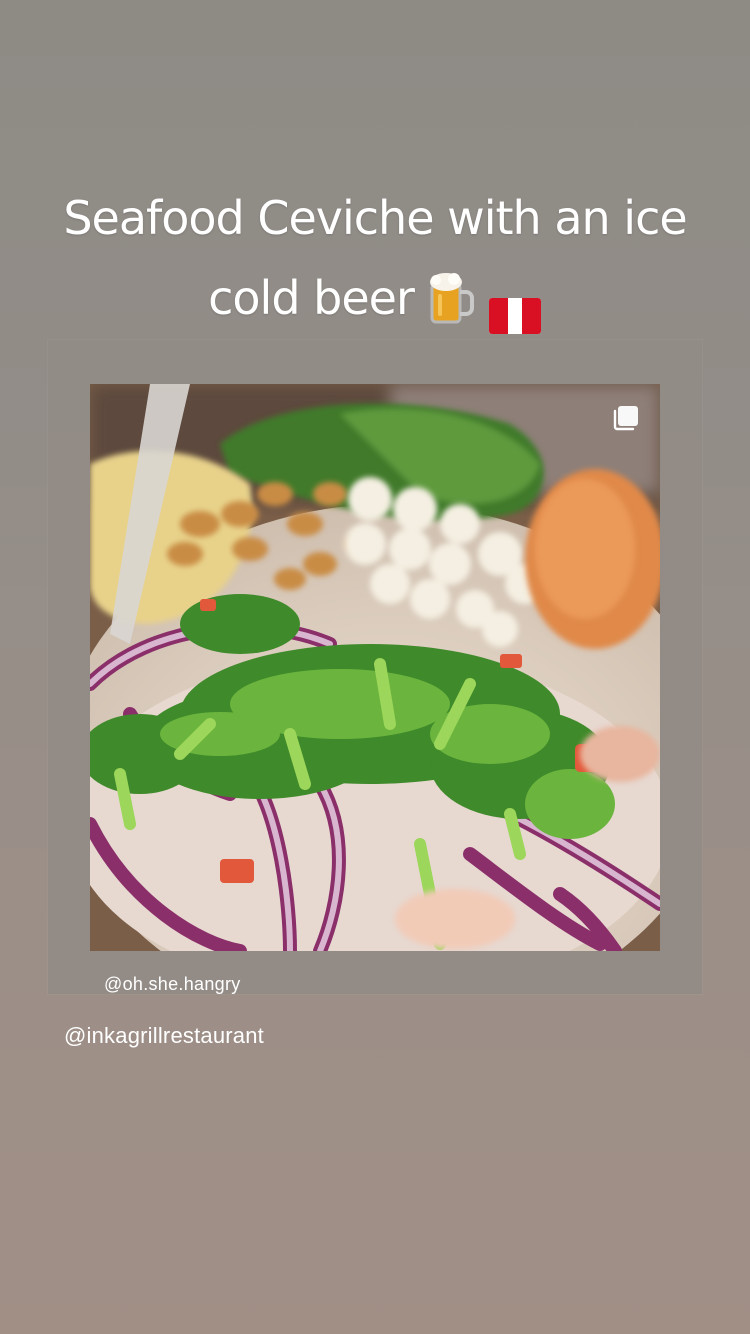  I want to click on restaurant-mention-tag: @inkagrillrestaurant, so click(164, 1036).